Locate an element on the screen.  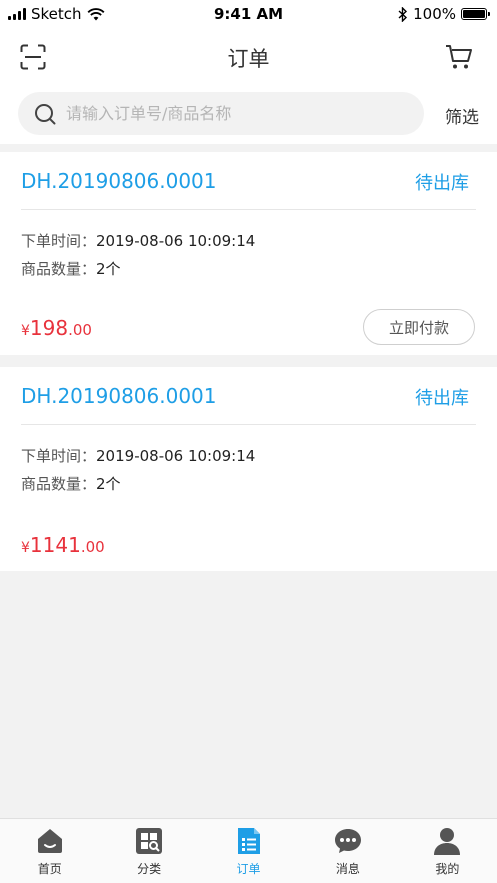
search-input is located at coordinates (216, 113).